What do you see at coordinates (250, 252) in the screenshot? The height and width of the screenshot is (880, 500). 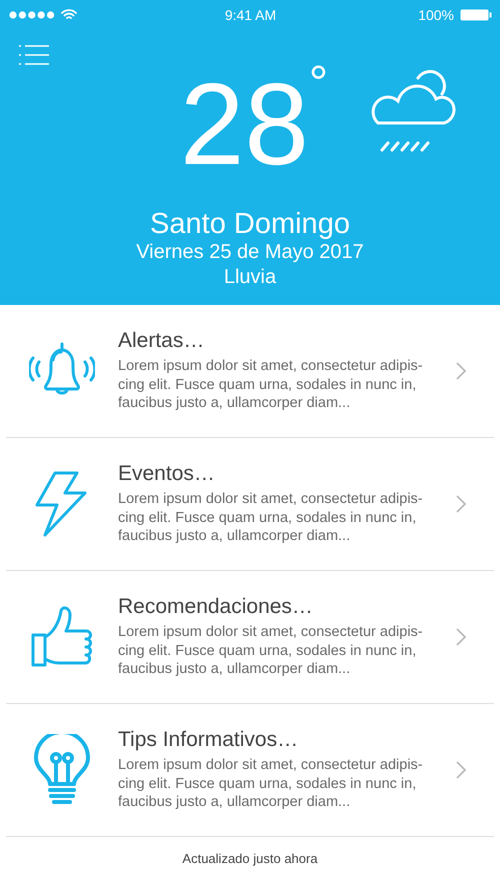 I see `date-text: Viernes 25 de Mayo 2017` at bounding box center [250, 252].